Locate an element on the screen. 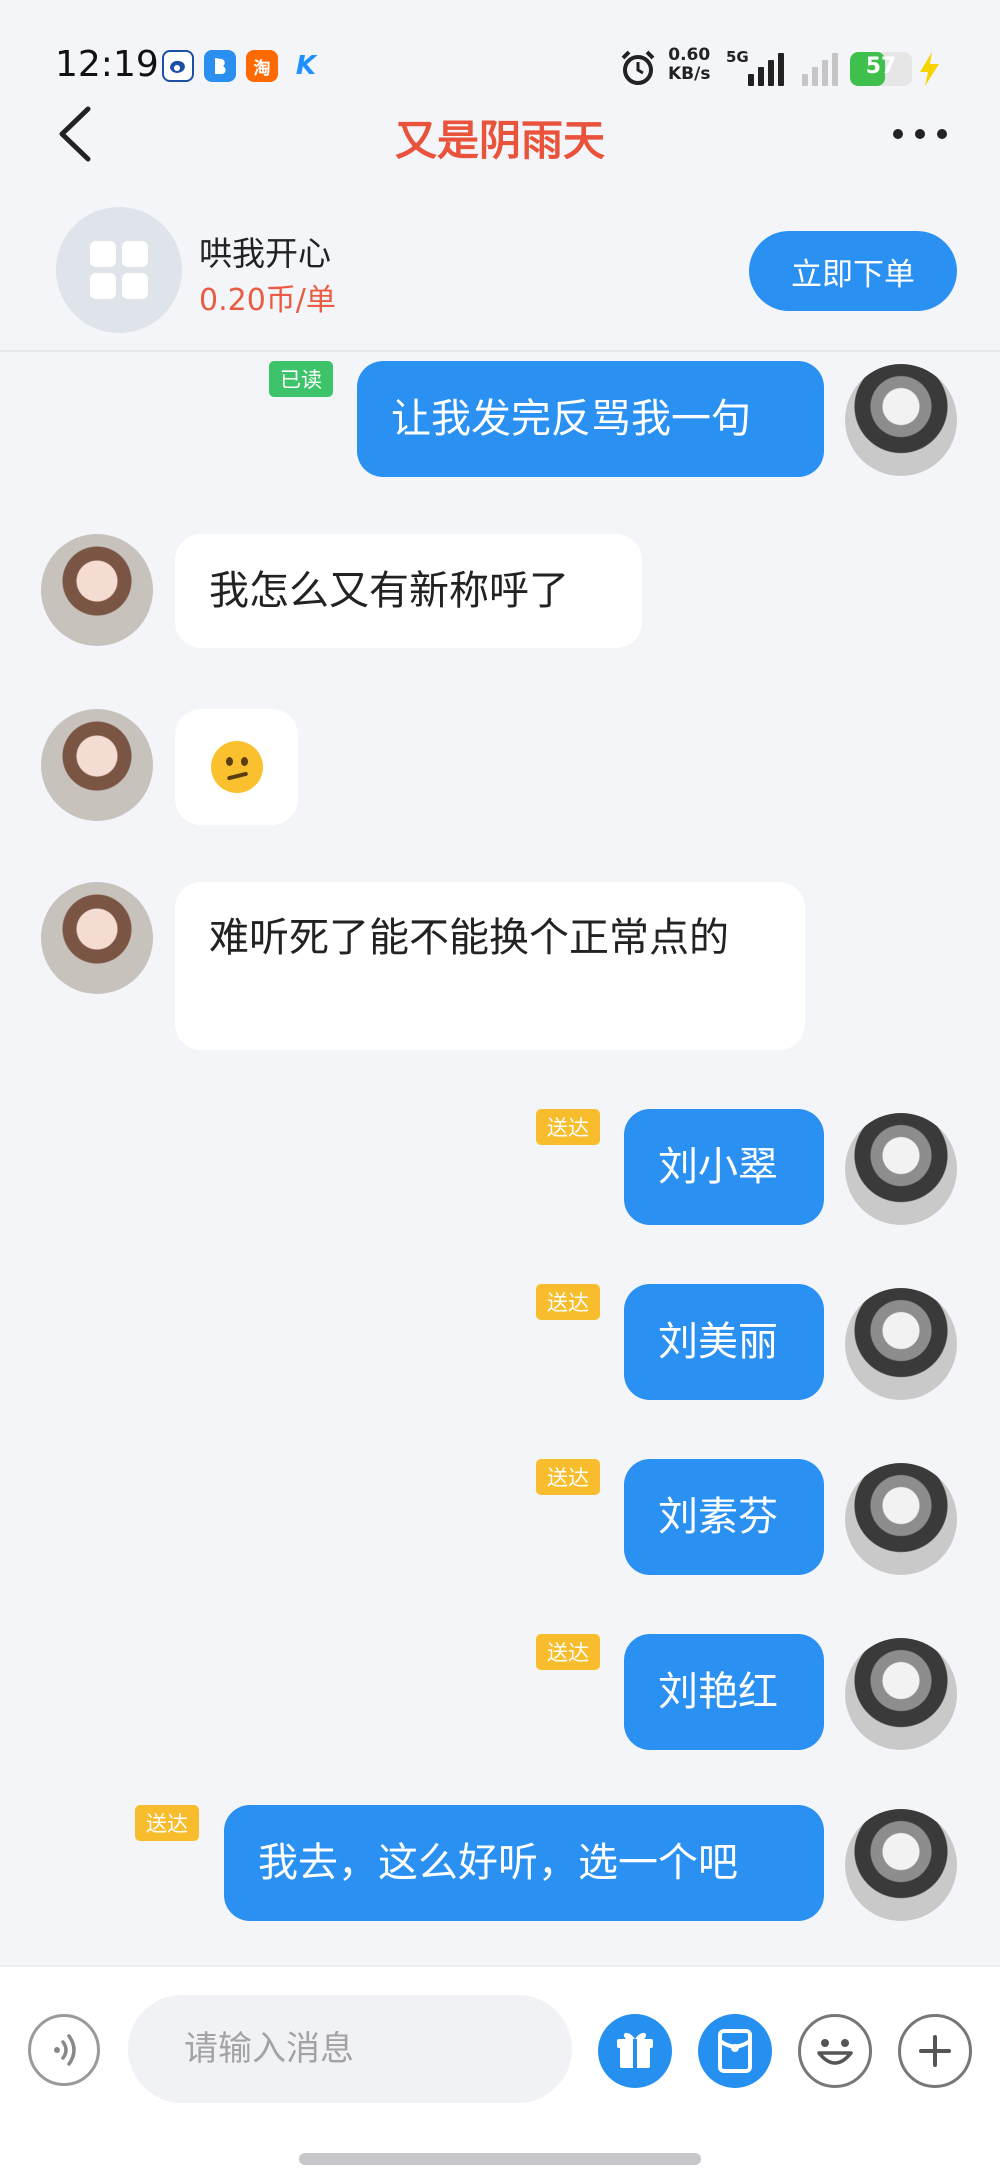 Image resolution: width=1000 pixels, height=2183 pixels. voice-icon is located at coordinates (65, 2050).